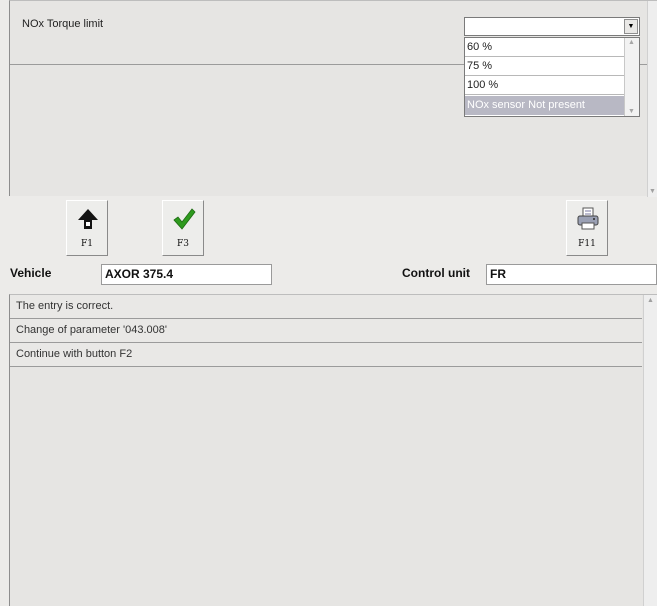 This screenshot has height=606, width=657. I want to click on f1-label: F1, so click(87, 244).